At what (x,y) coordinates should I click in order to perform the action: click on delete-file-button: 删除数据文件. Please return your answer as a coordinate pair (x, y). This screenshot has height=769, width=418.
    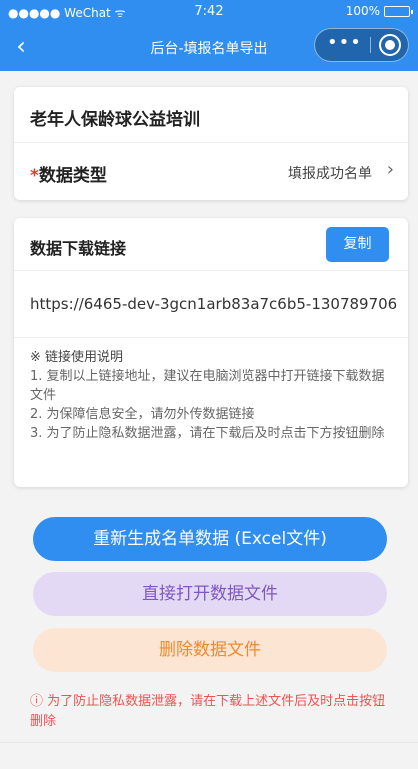
    Looking at the image, I should click on (210, 650).